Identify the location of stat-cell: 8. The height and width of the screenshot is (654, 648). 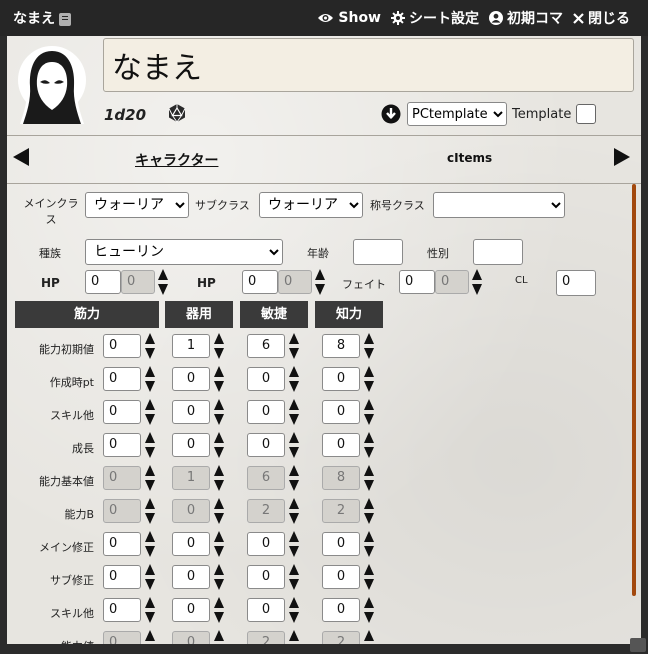
(341, 346).